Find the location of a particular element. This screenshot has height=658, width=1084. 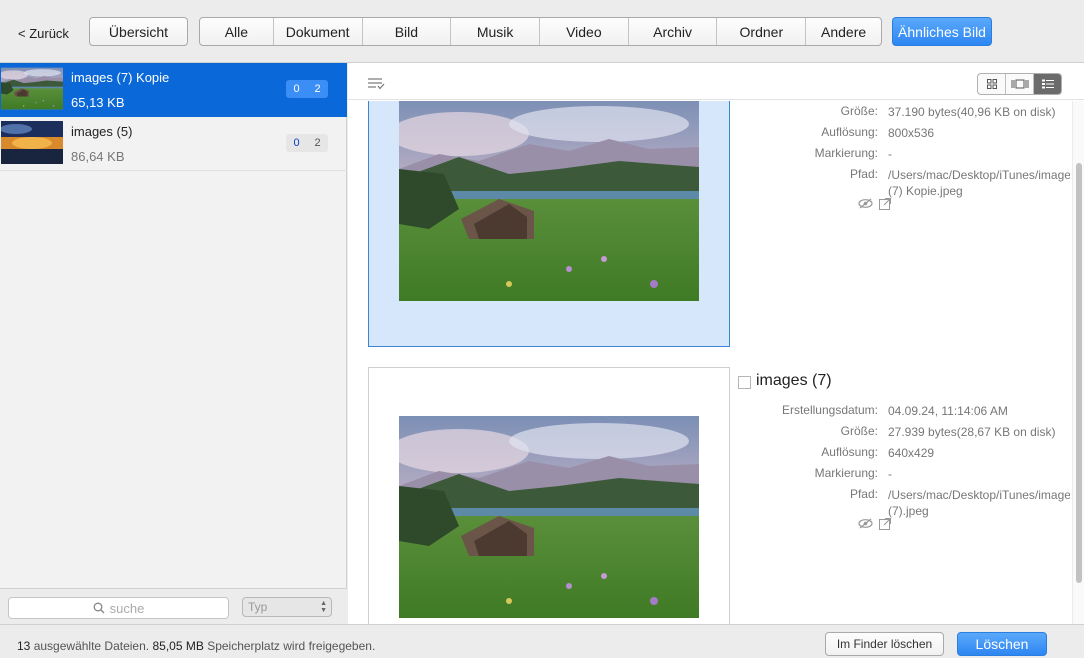

file-card-selected is located at coordinates (549, 224).